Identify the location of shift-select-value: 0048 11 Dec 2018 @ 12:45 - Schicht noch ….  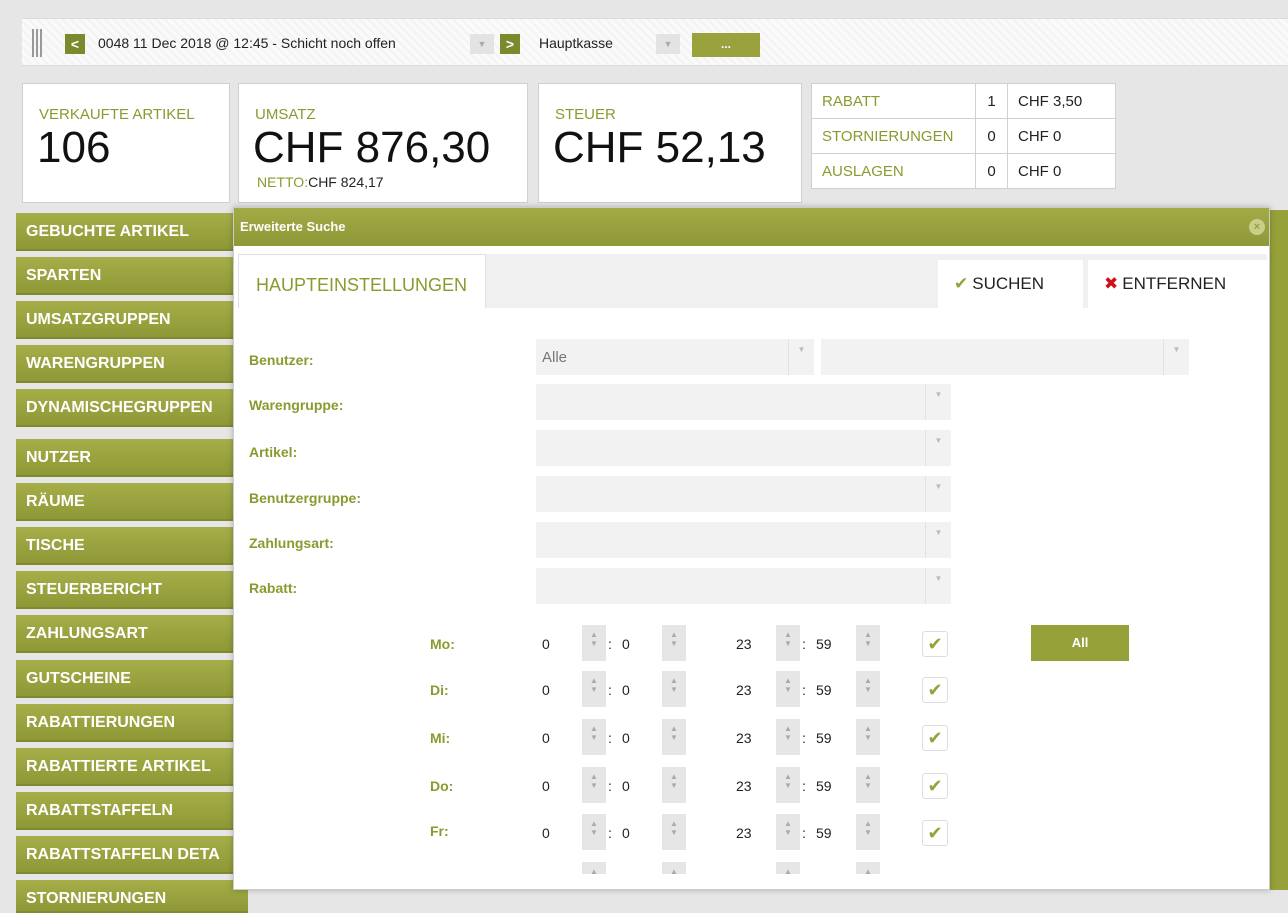
(247, 43).